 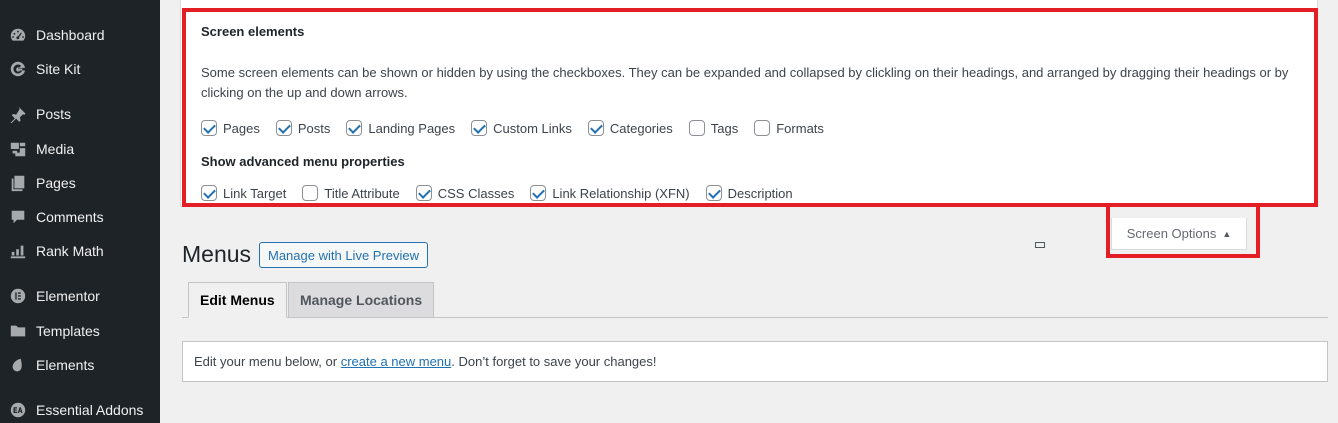 I want to click on sidebar-item-label: Media, so click(x=55, y=149).